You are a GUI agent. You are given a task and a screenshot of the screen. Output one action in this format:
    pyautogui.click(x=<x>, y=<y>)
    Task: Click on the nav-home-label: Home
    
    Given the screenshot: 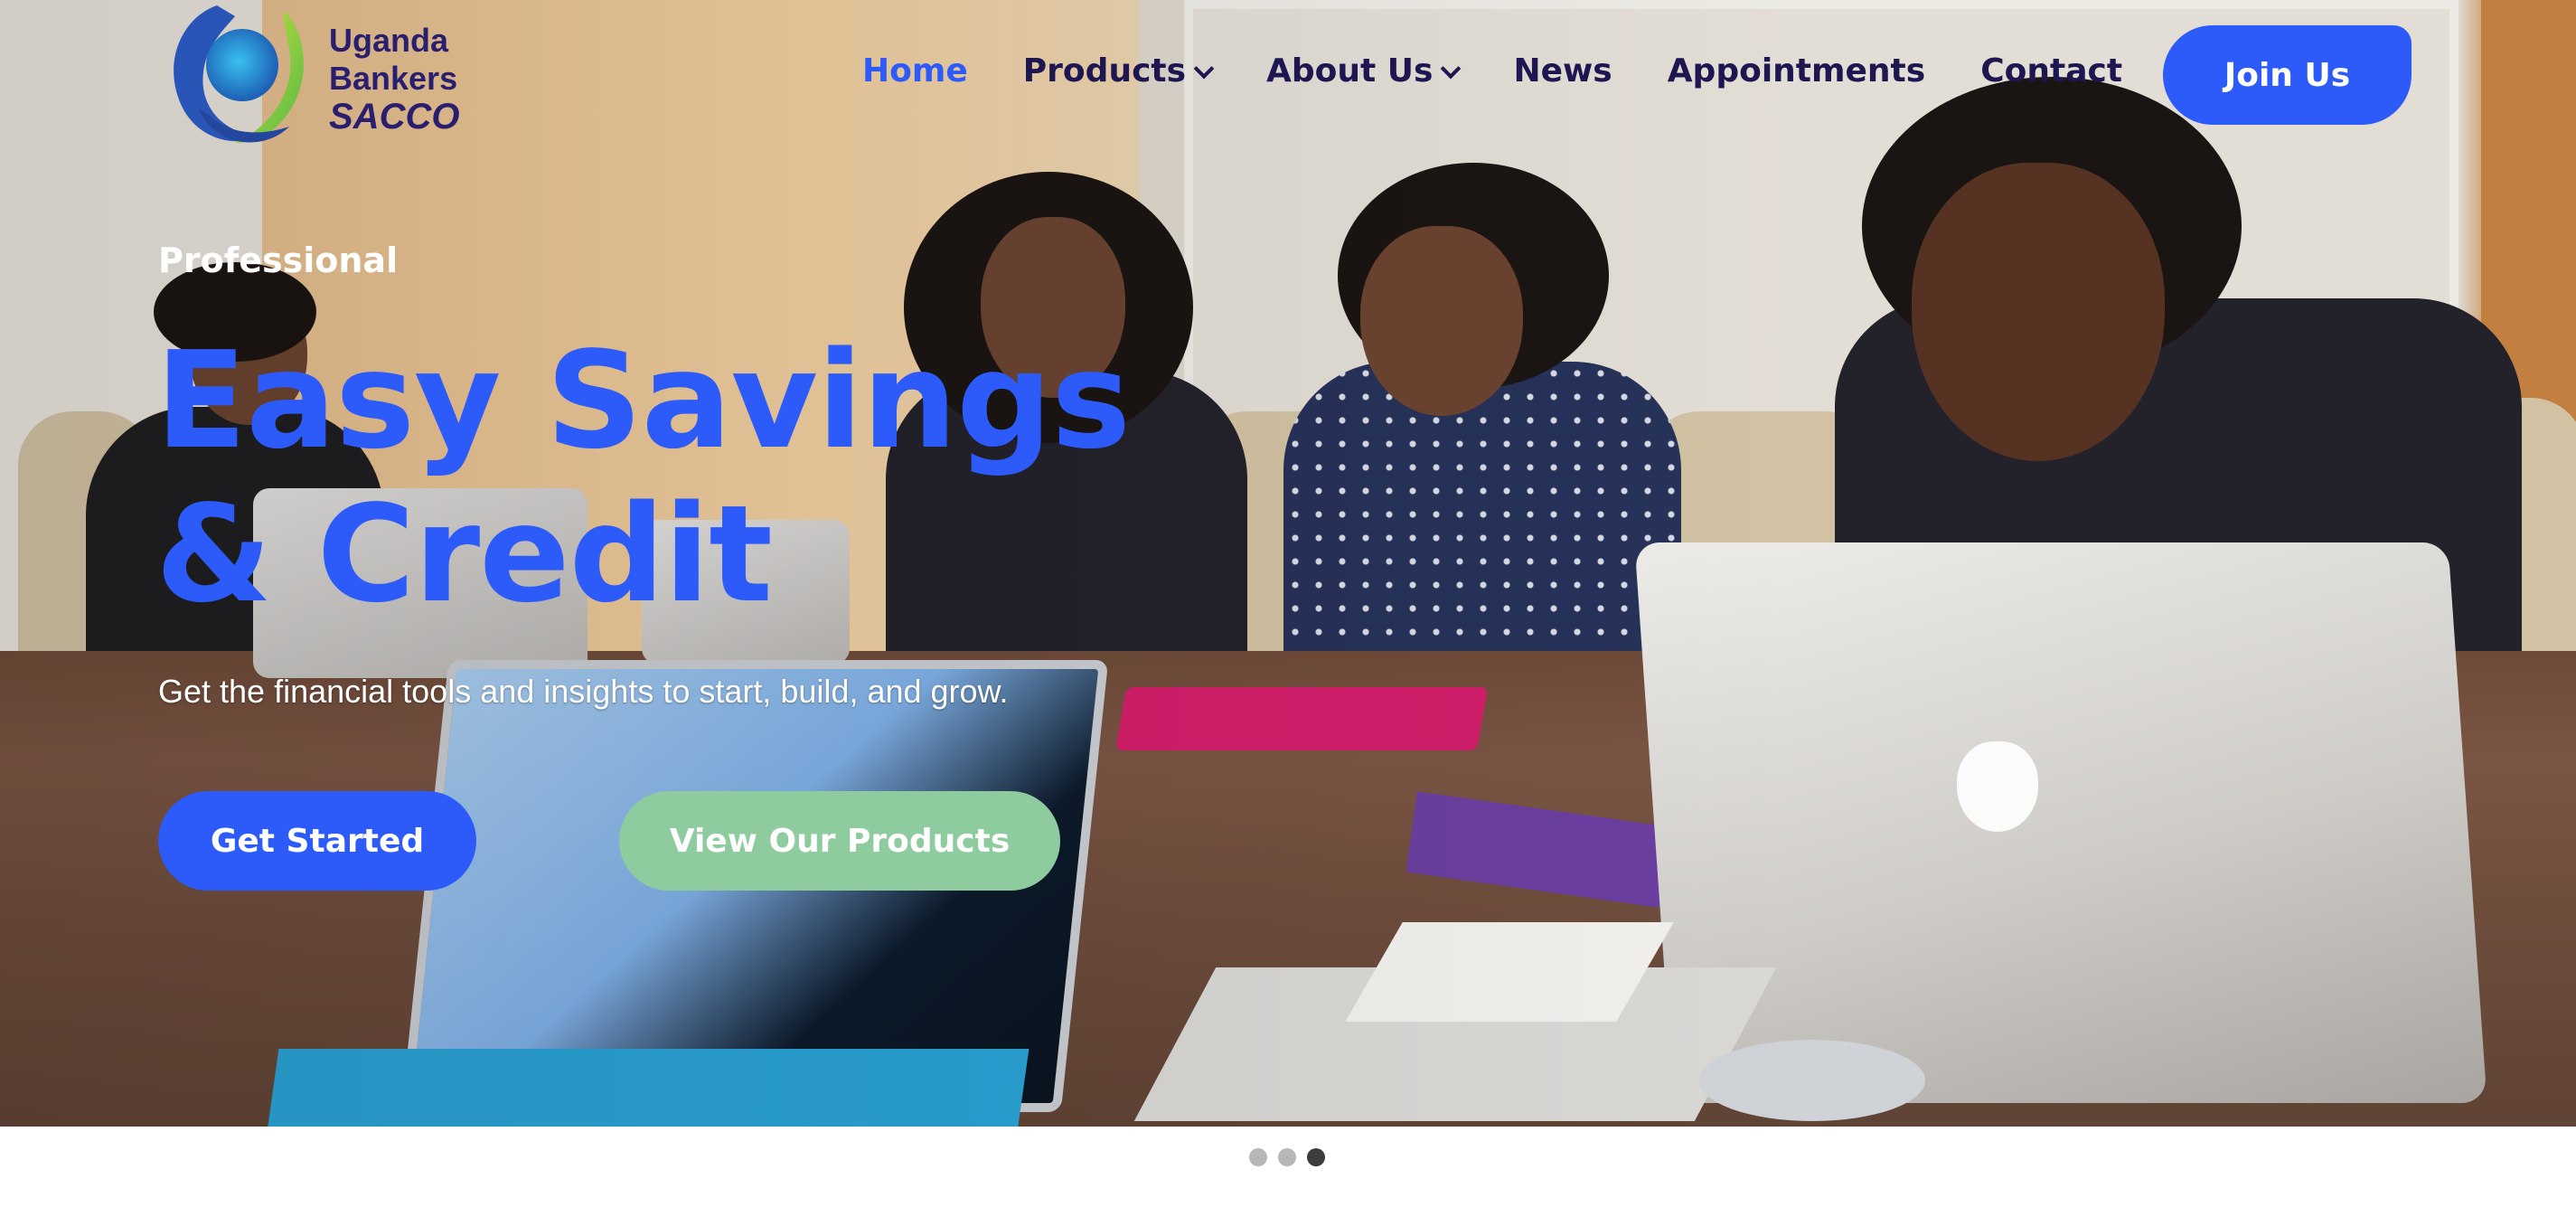 What is the action you would take?
    pyautogui.click(x=915, y=71)
    